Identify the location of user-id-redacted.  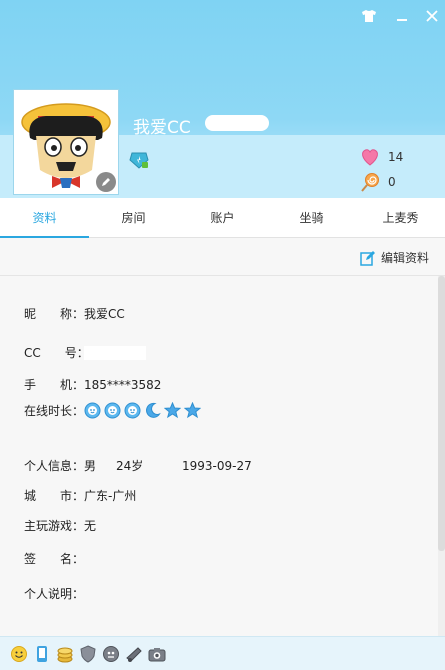
(237, 123).